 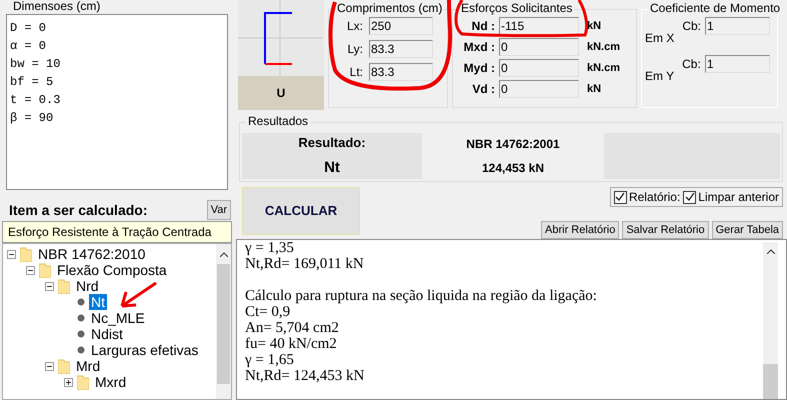 What do you see at coordinates (29, 46) in the screenshot?
I see `dimension-line: α = 0` at bounding box center [29, 46].